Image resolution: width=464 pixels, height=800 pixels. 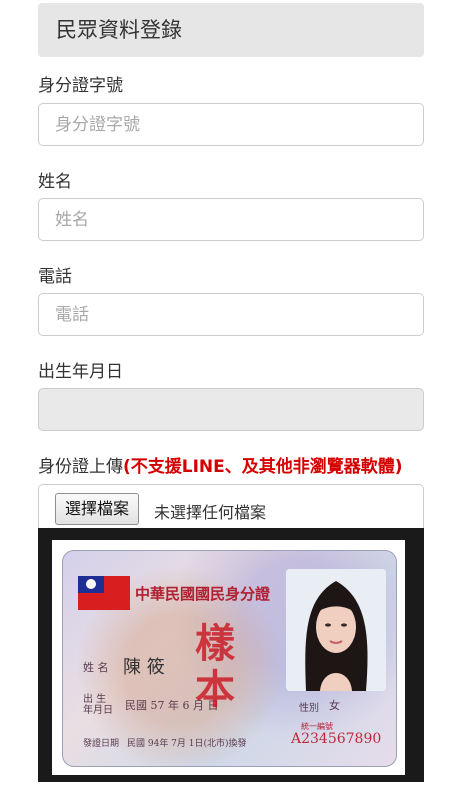 I want to click on id-card-issue-value: 民國 94年 7月 1日(北市)換發, so click(x=187, y=744).